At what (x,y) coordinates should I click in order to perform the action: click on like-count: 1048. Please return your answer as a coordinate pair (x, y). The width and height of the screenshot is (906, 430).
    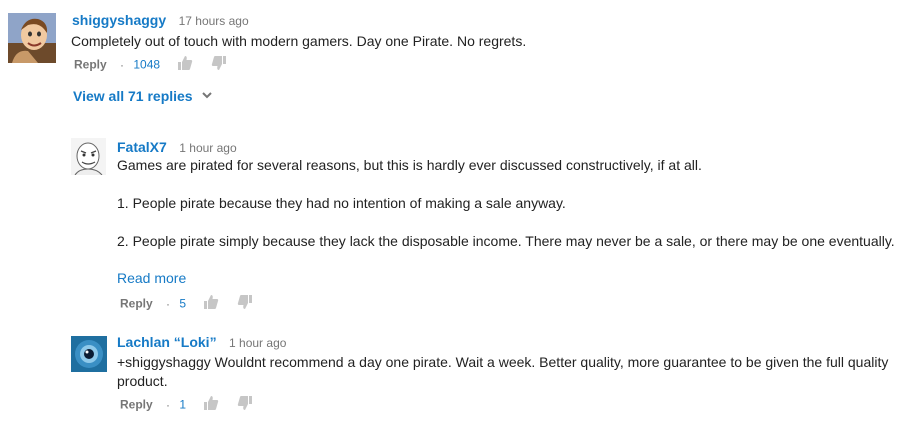
    Looking at the image, I should click on (147, 64).